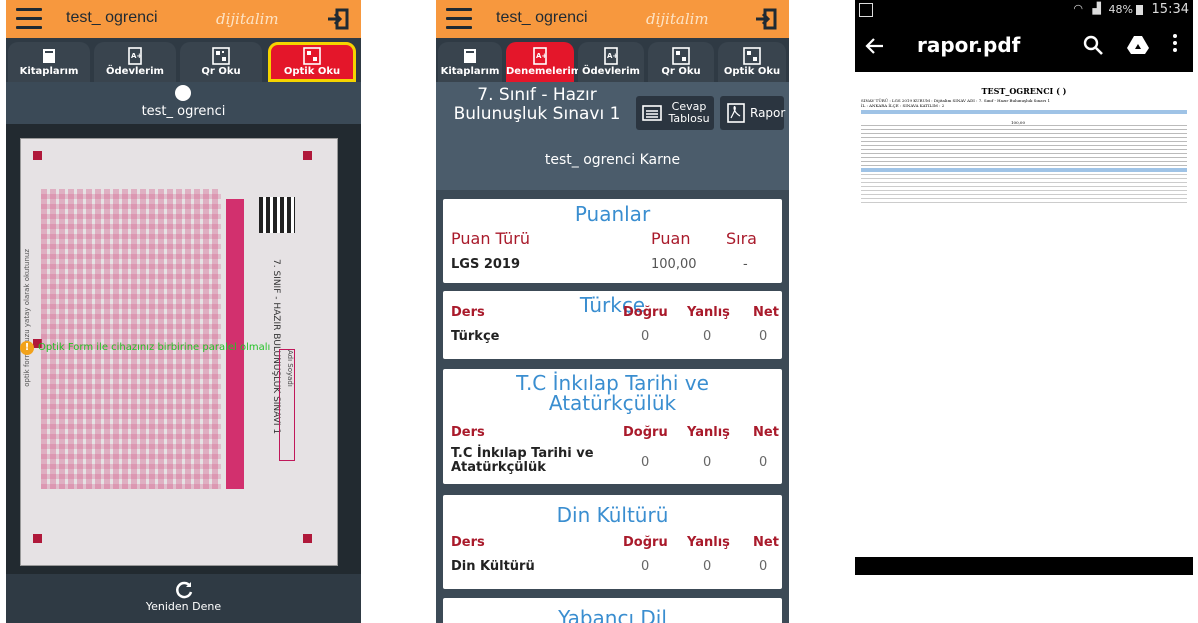 This screenshot has width=1198, height=623. Describe the element at coordinates (1120, 9) in the screenshot. I see `battery-percent: 48%` at that location.